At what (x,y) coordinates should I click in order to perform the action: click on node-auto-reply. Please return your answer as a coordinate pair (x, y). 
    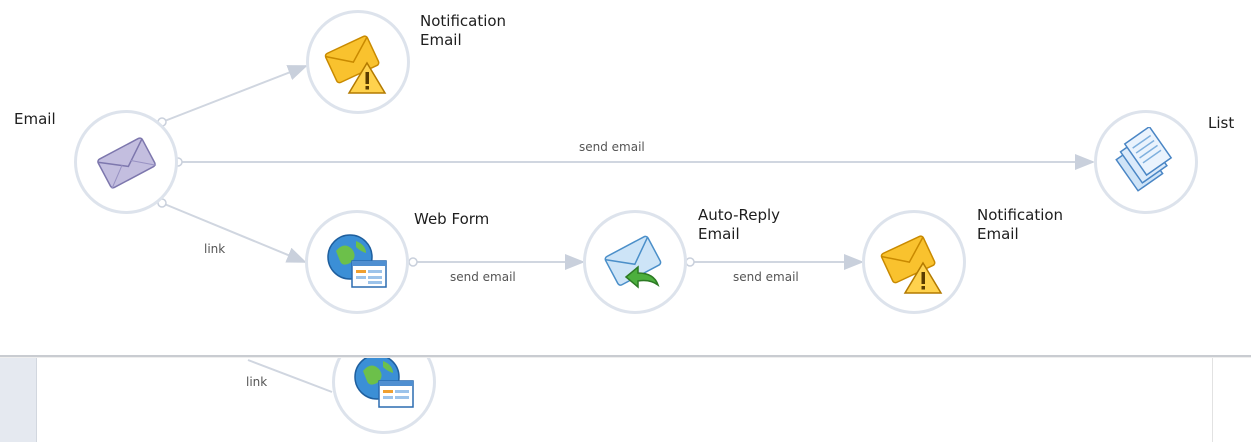
    Looking at the image, I should click on (635, 262).